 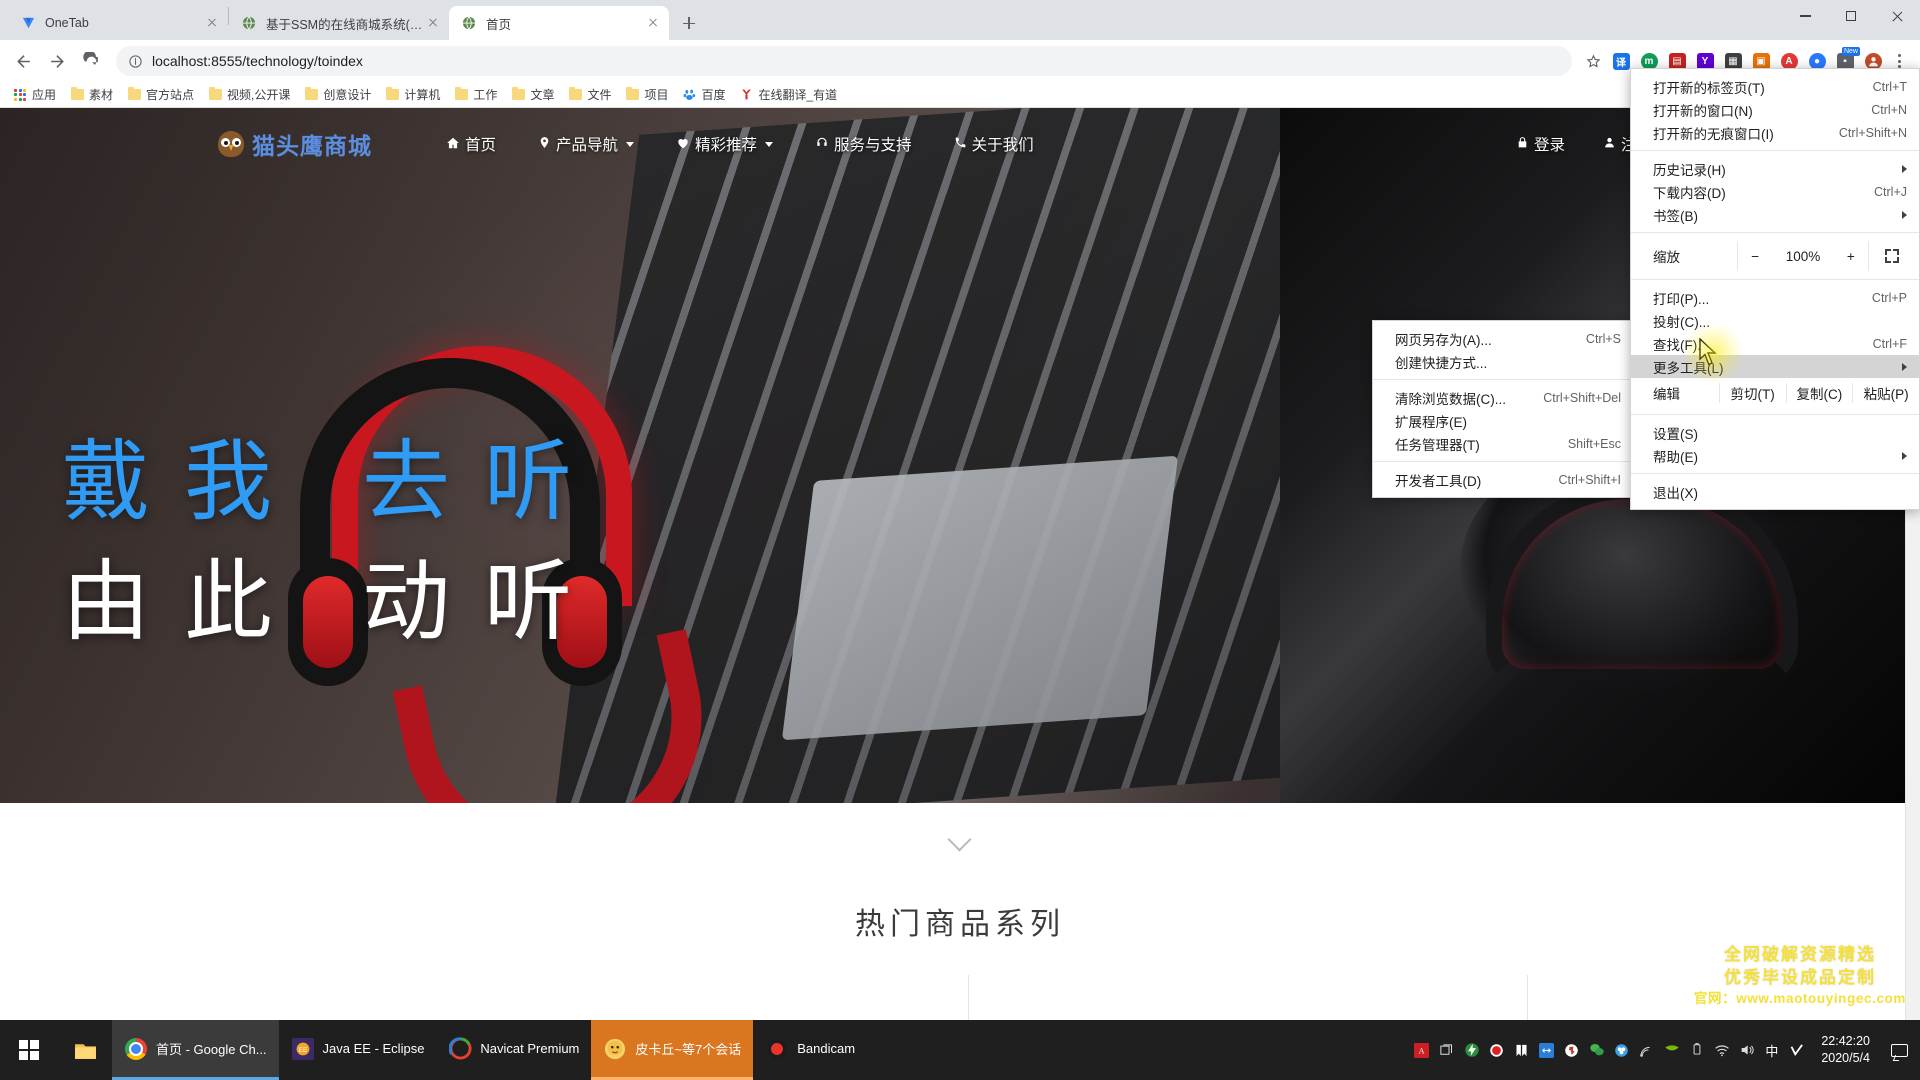 What do you see at coordinates (1503, 479) in the screenshot?
I see `menu-item-developer-tools: 开发者工具(D) Ctrl+Shift+I` at bounding box center [1503, 479].